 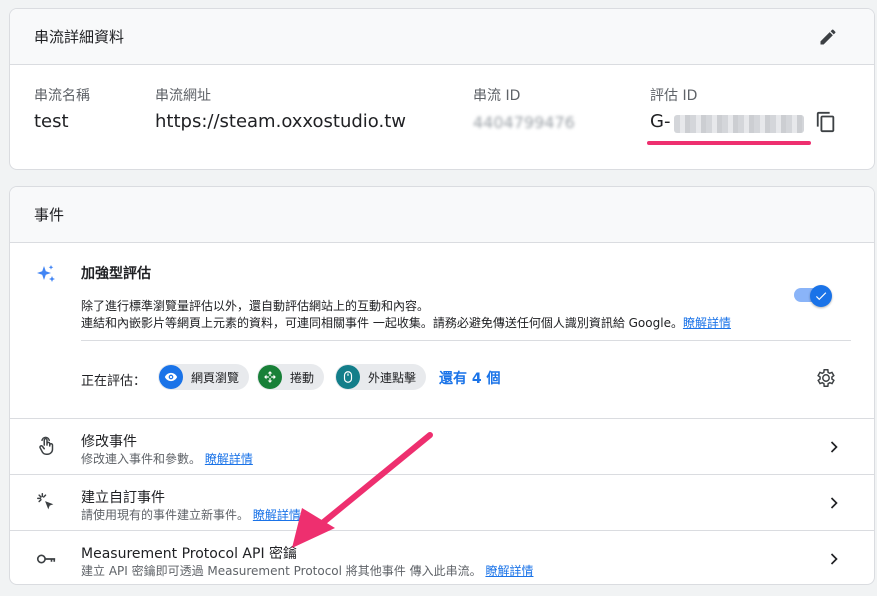 I want to click on touch-hand-icon, so click(x=47, y=448).